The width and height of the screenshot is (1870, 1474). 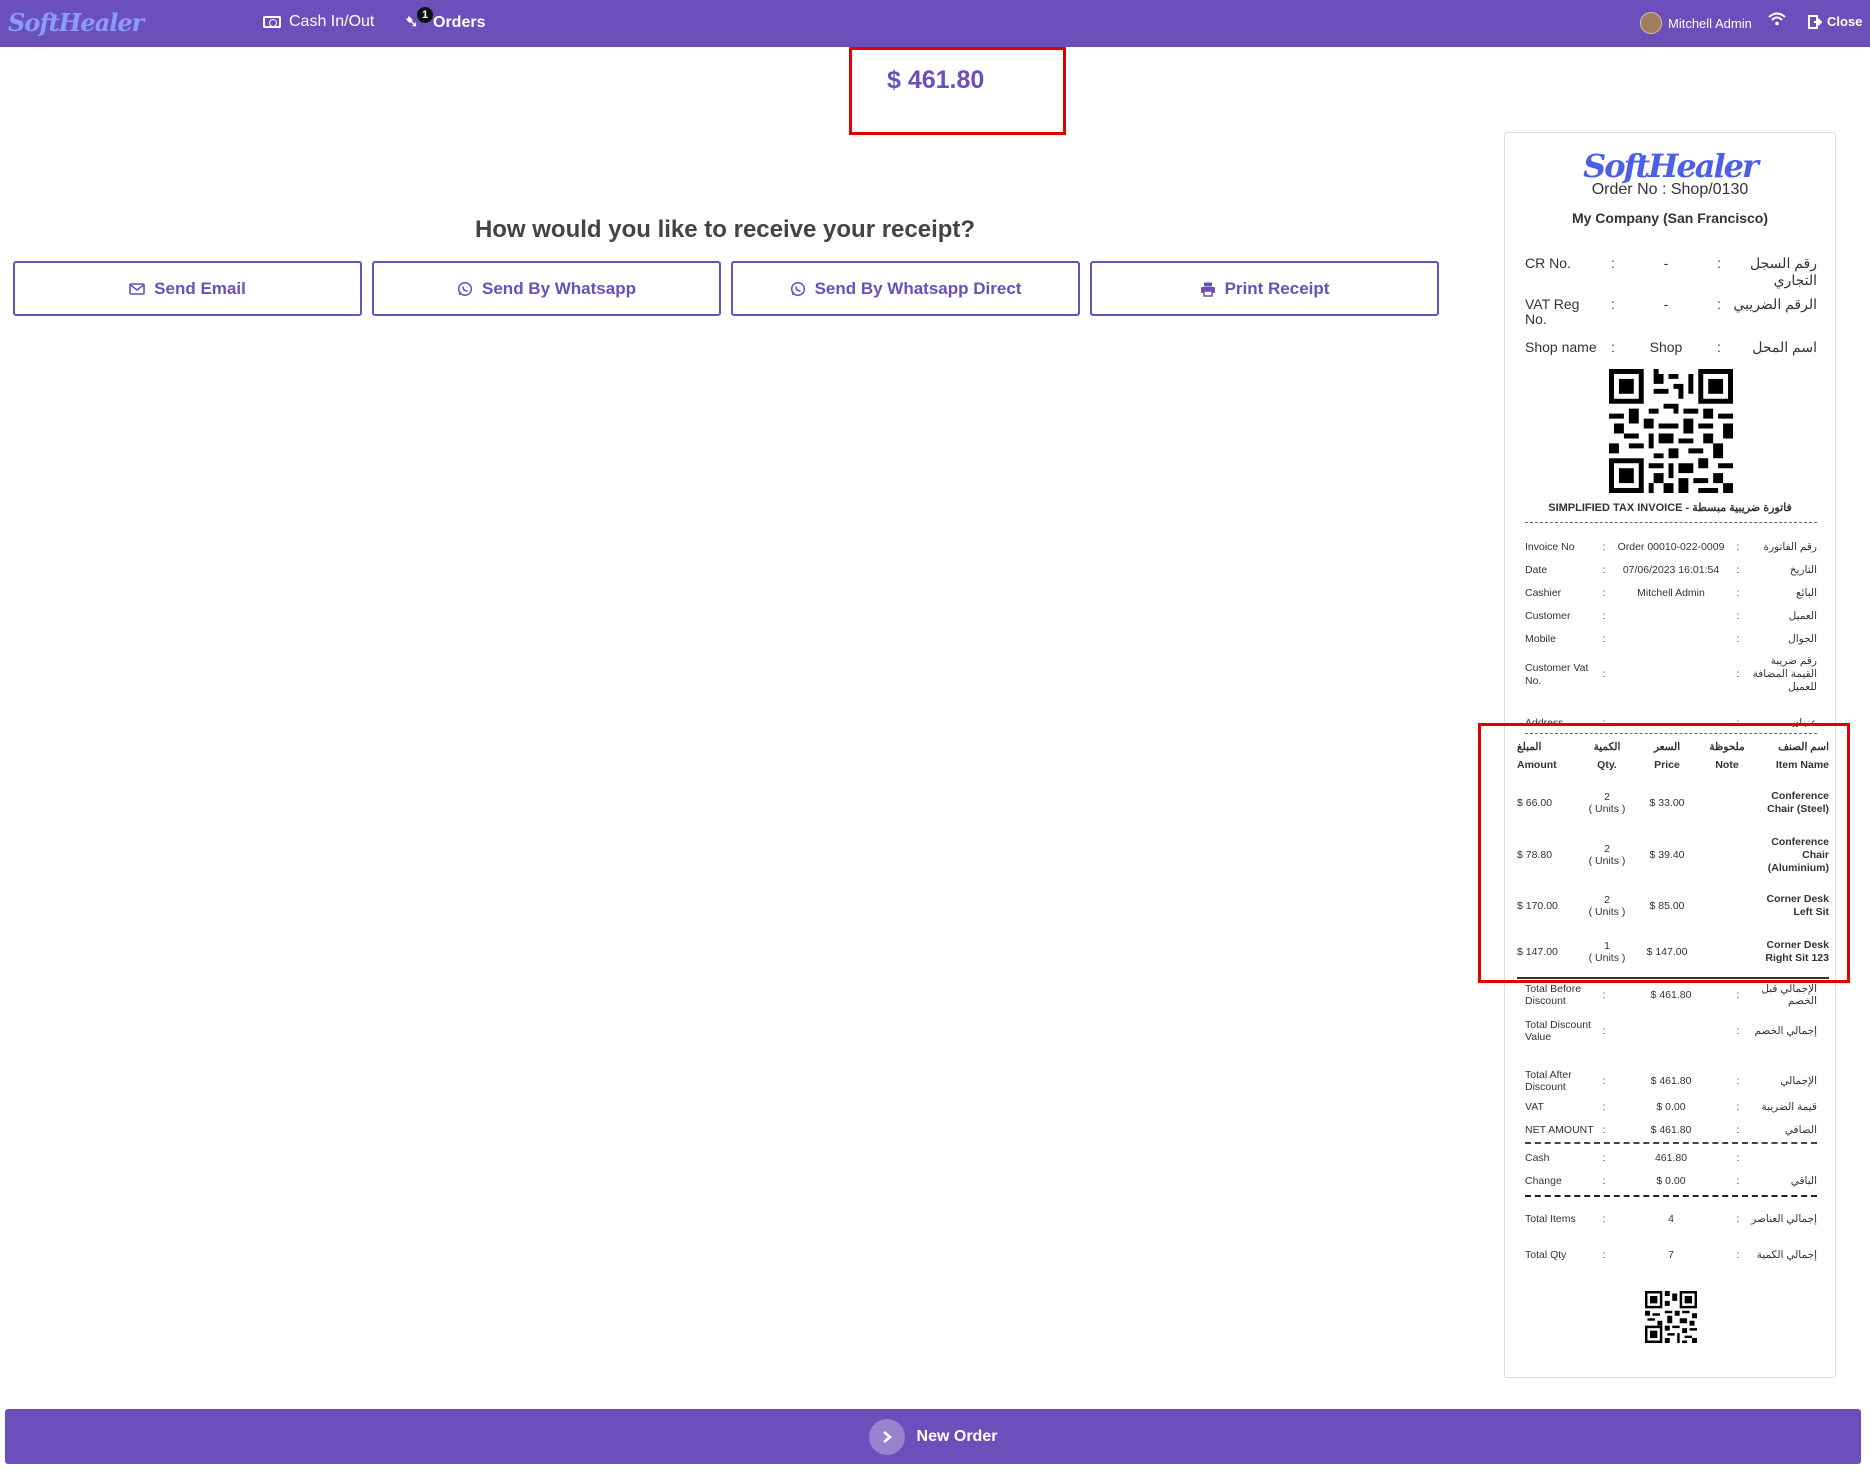 What do you see at coordinates (1802, 639) in the screenshot?
I see `row-label-ar: الجوال` at bounding box center [1802, 639].